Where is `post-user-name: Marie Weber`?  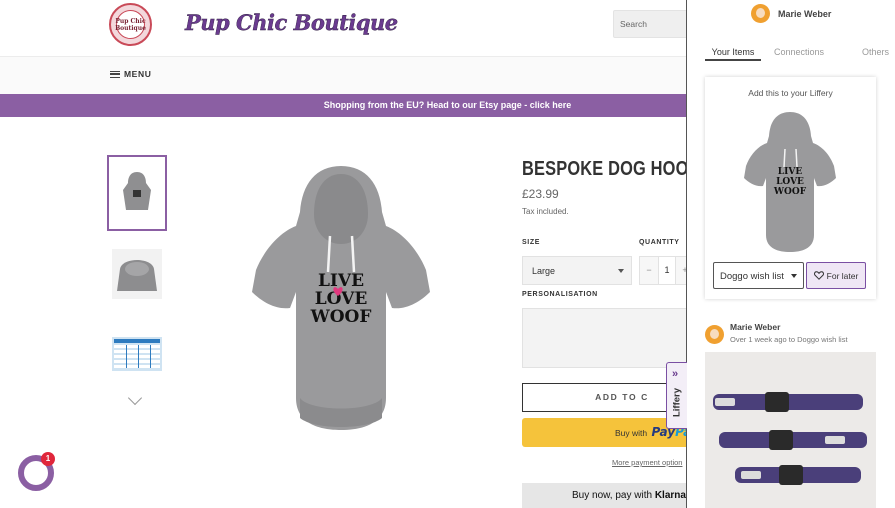
post-user-name: Marie Weber is located at coordinates (789, 327).